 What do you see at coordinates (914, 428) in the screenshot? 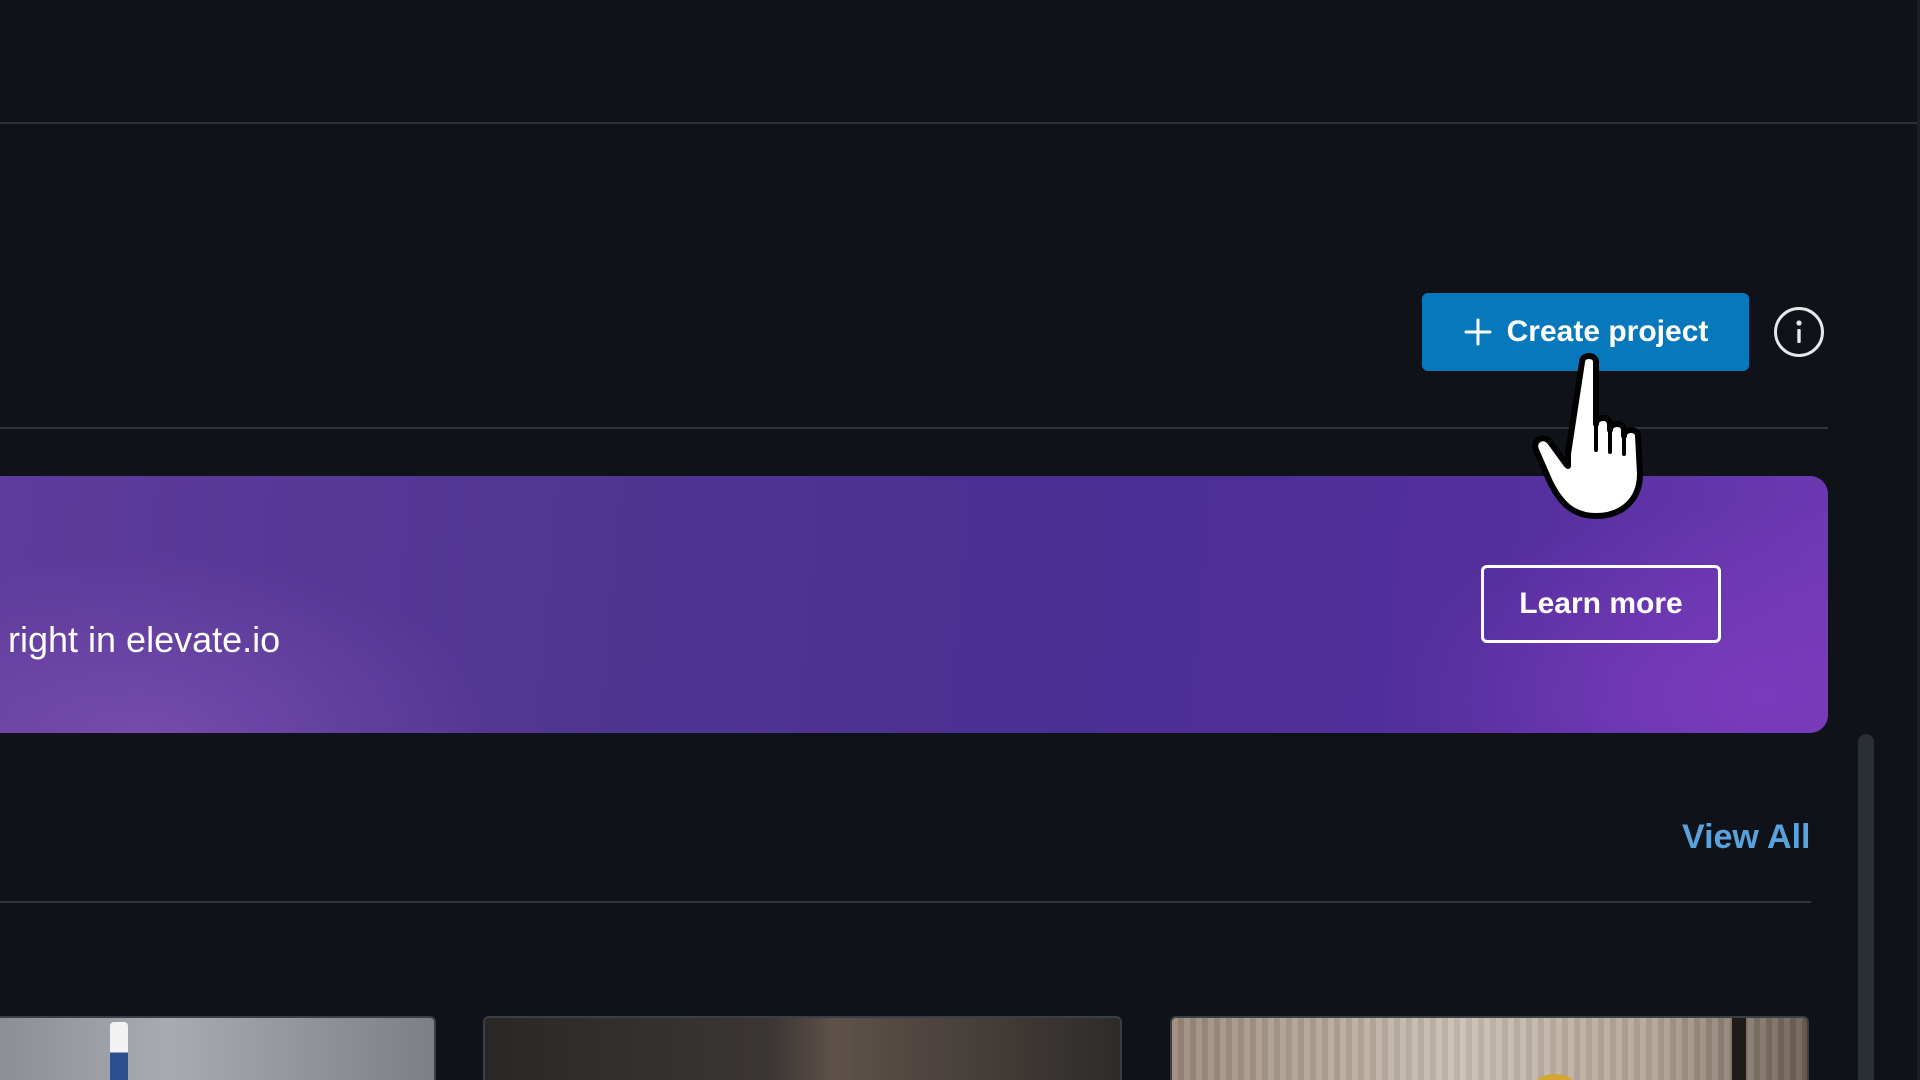
I see `header-divider` at bounding box center [914, 428].